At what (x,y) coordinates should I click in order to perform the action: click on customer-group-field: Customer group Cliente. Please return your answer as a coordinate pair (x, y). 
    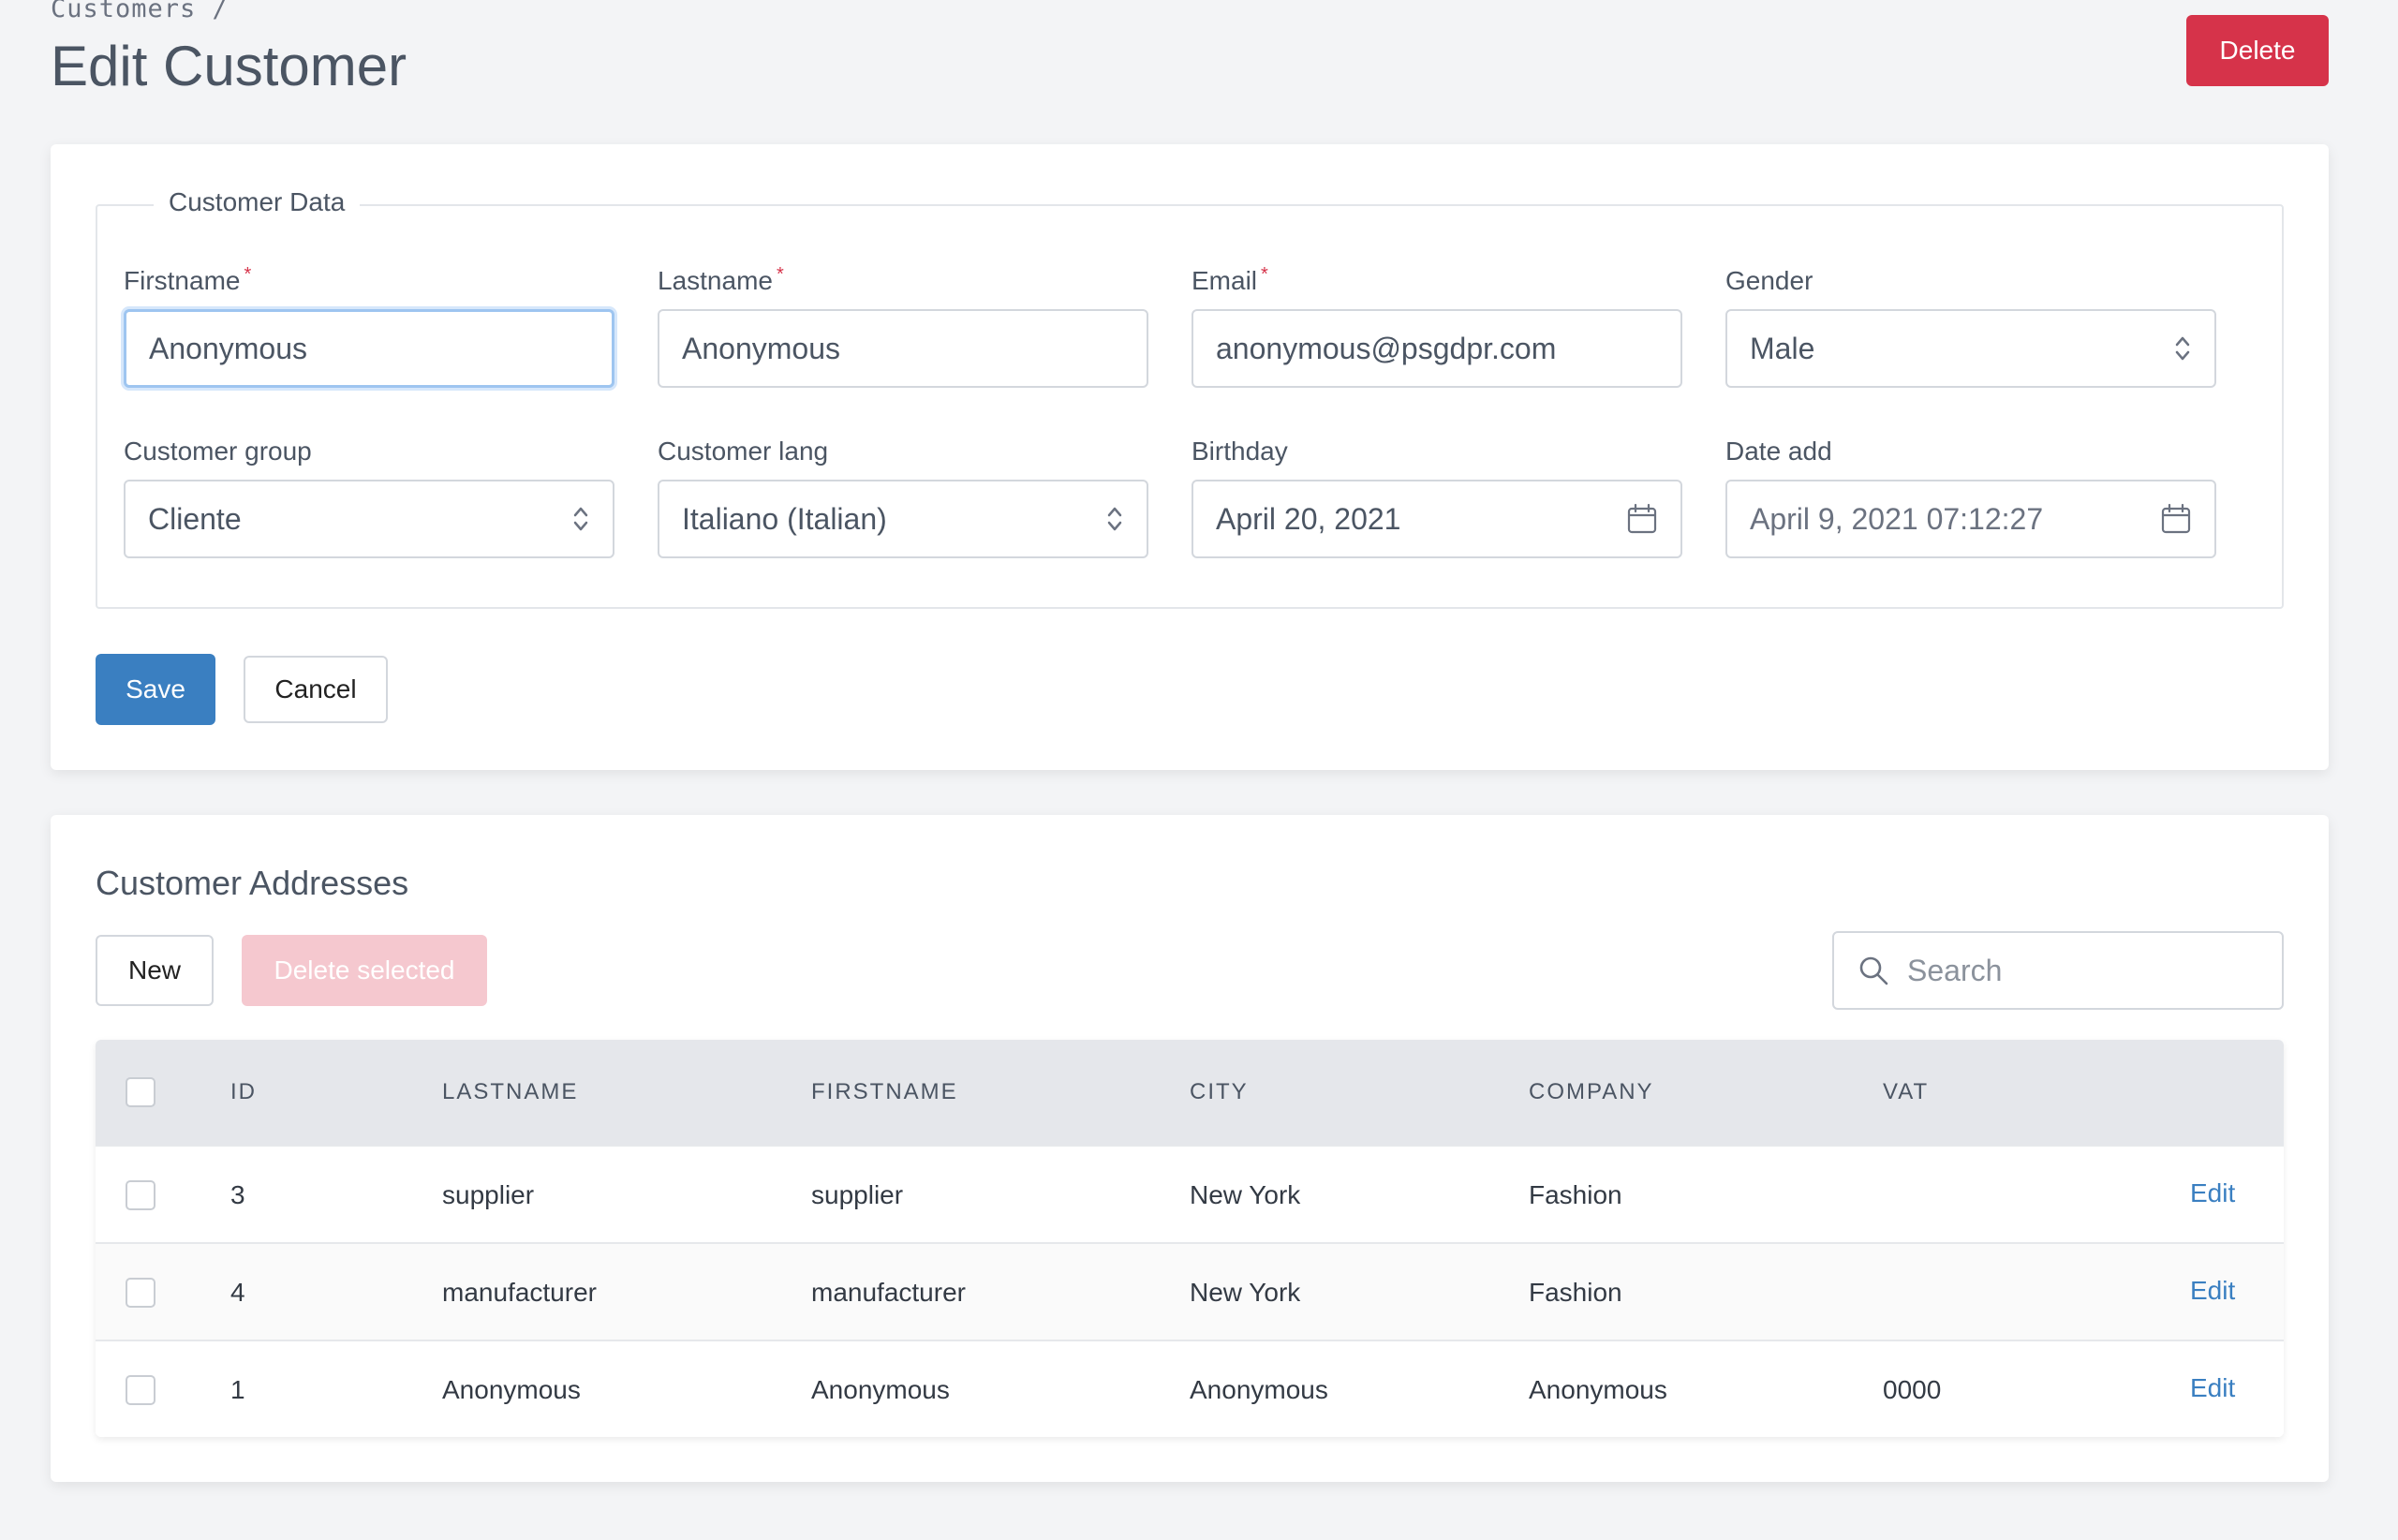
    Looking at the image, I should click on (369, 495).